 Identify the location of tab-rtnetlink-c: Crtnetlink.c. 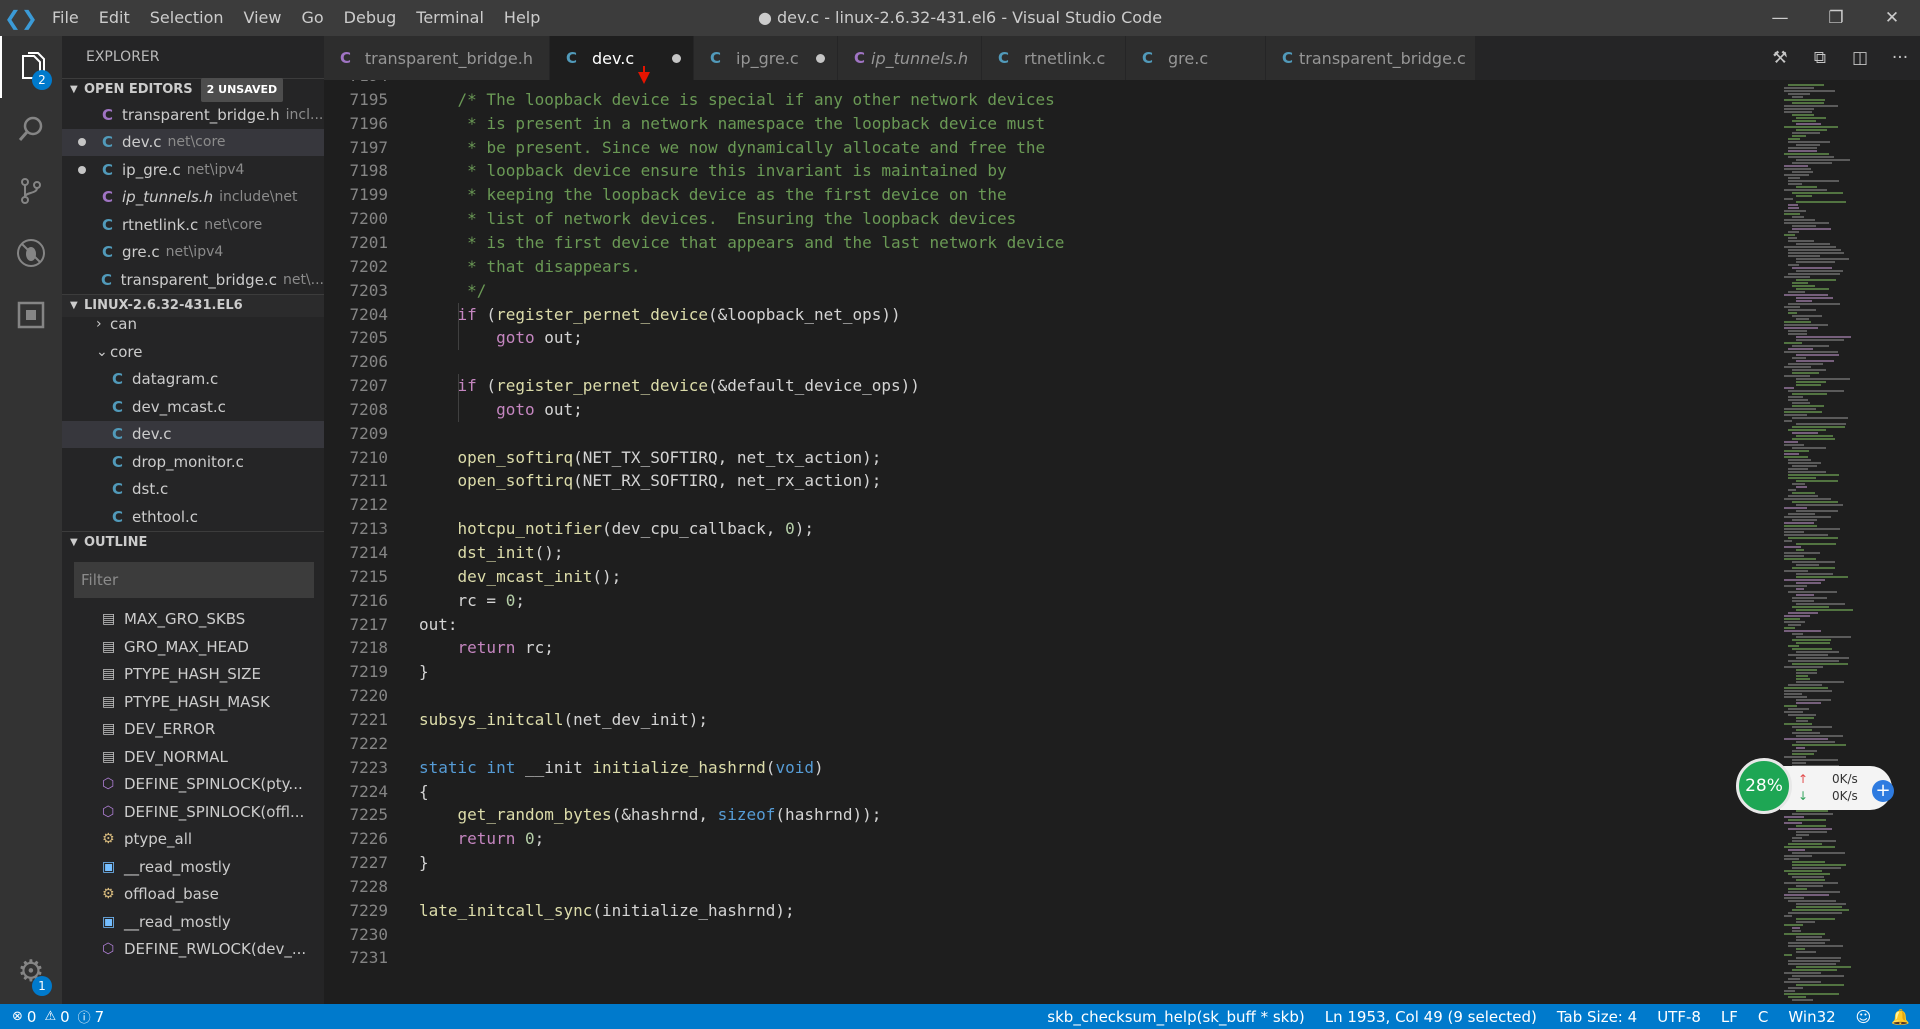
(1054, 58).